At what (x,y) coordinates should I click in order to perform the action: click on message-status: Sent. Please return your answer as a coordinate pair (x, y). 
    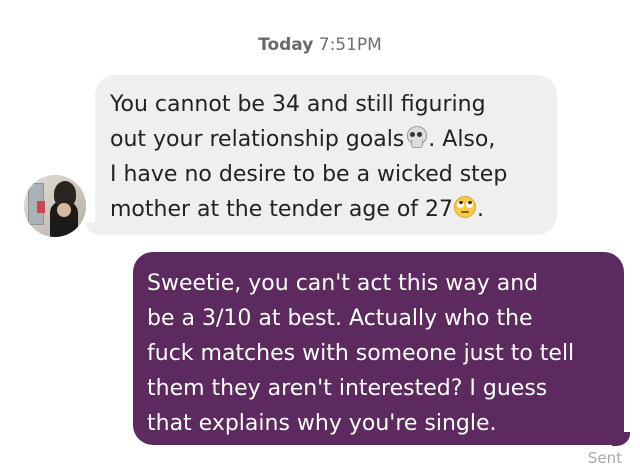
    Looking at the image, I should click on (604, 458).